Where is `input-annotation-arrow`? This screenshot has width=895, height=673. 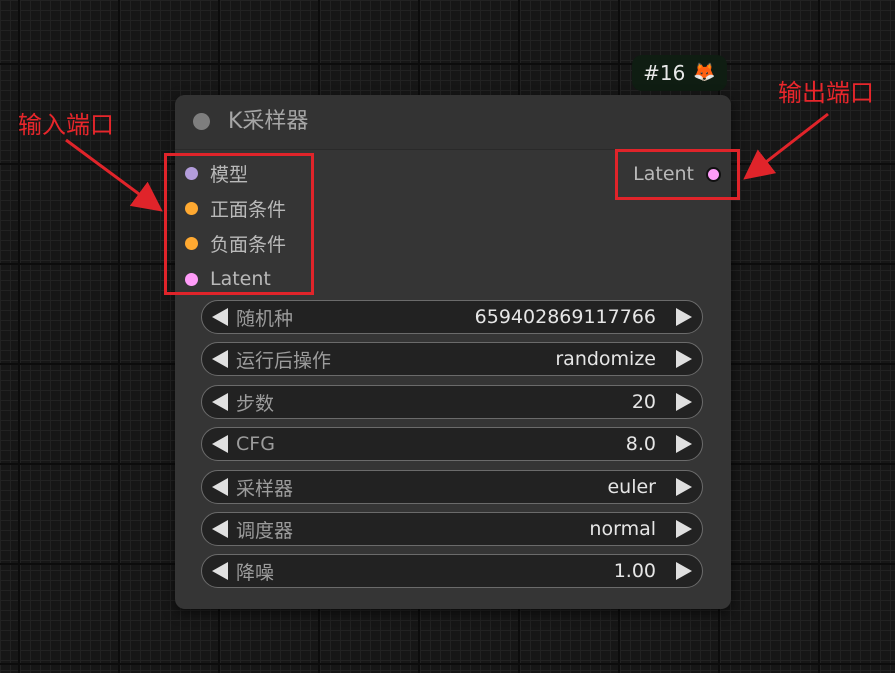
input-annotation-arrow is located at coordinates (114, 175).